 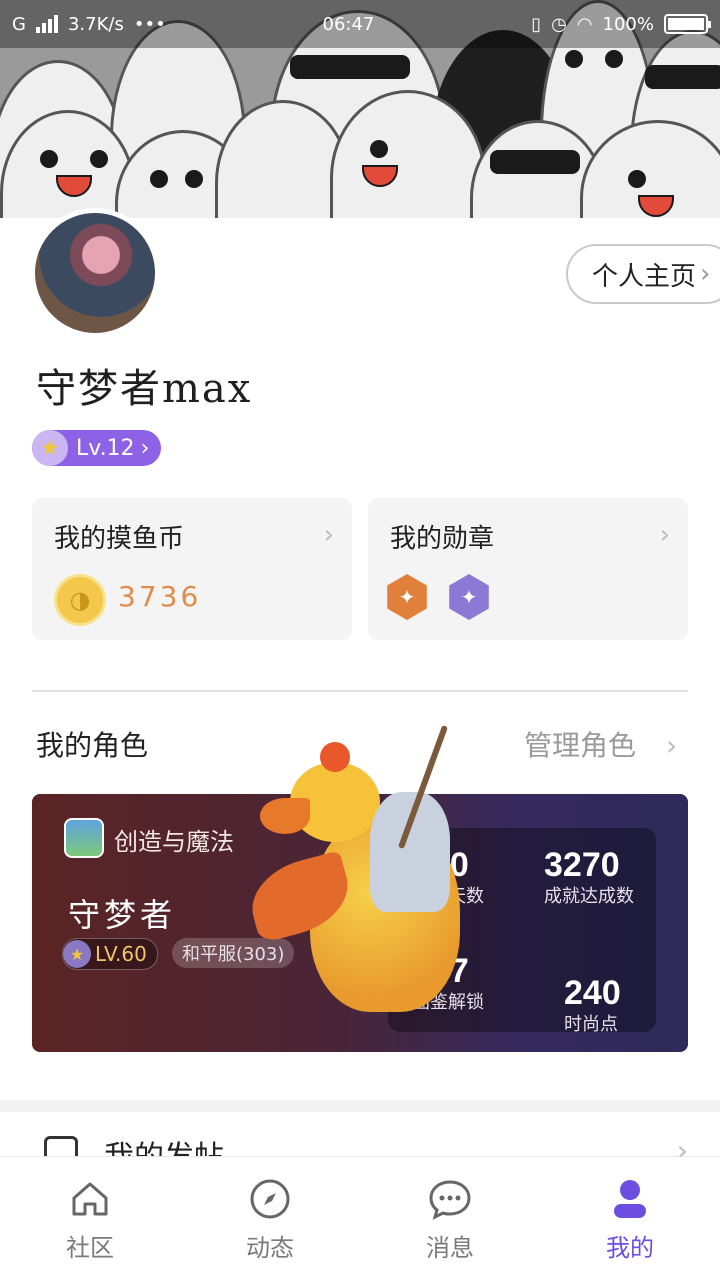 I want to click on my-posts-label: 我的发帖, so click(x=164, y=1144).